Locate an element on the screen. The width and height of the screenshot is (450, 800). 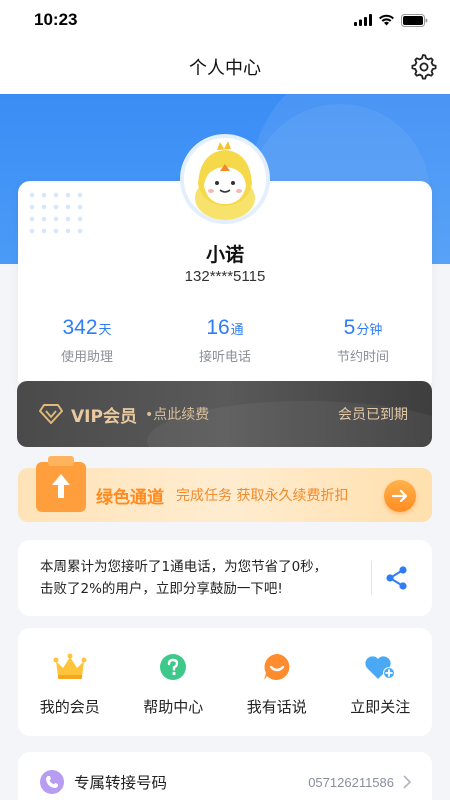
signal-icon is located at coordinates (363, 20).